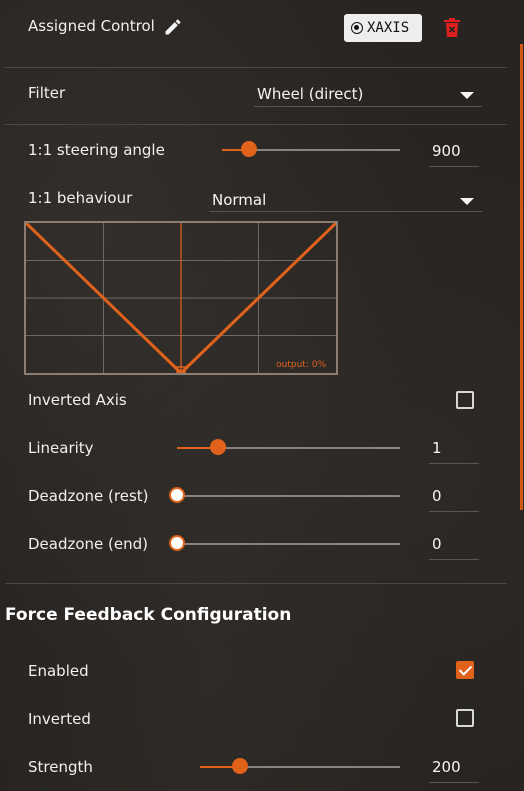 This screenshot has width=524, height=791. What do you see at coordinates (96, 150) in the screenshot?
I see `steering-angle-label: 1:1 steering angle` at bounding box center [96, 150].